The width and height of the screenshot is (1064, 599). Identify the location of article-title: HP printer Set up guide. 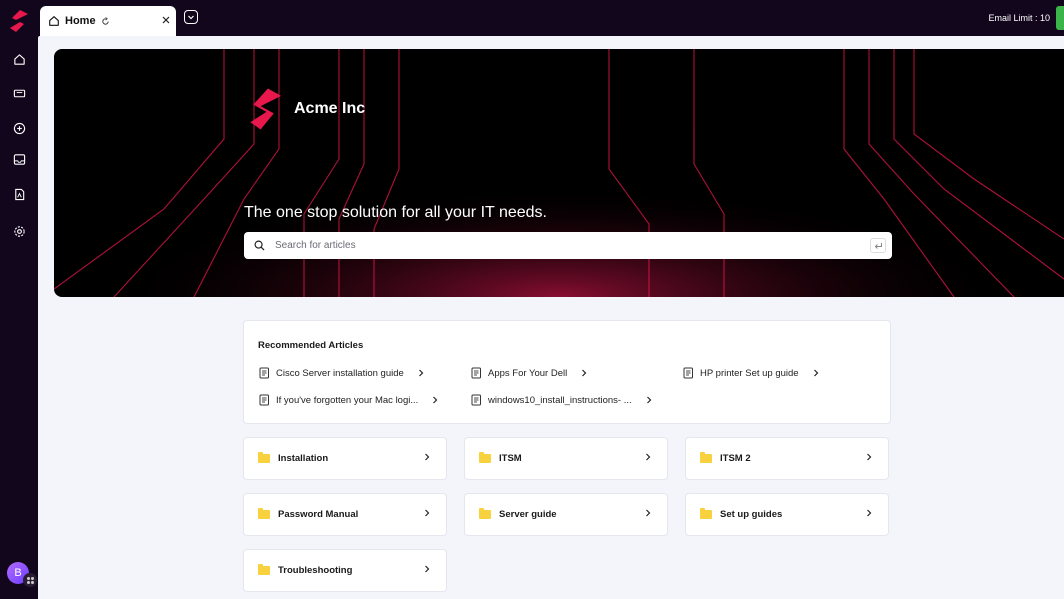
(749, 373).